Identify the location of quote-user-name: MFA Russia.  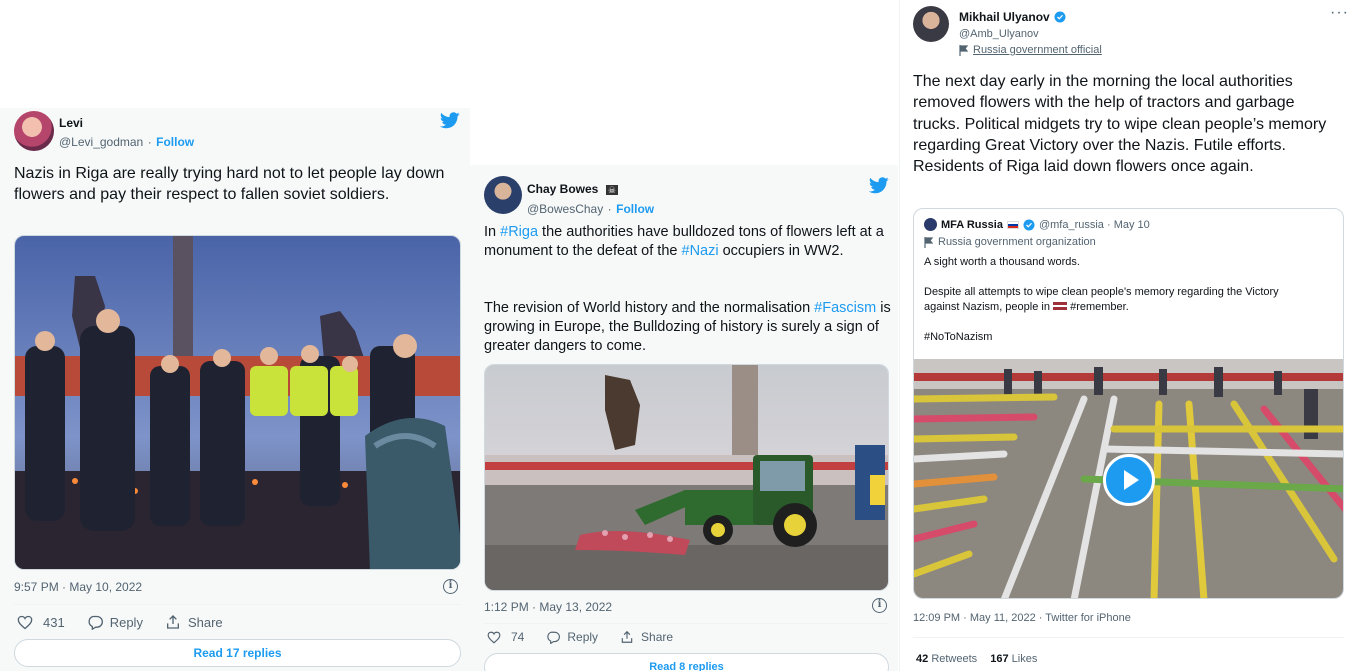
(972, 225).